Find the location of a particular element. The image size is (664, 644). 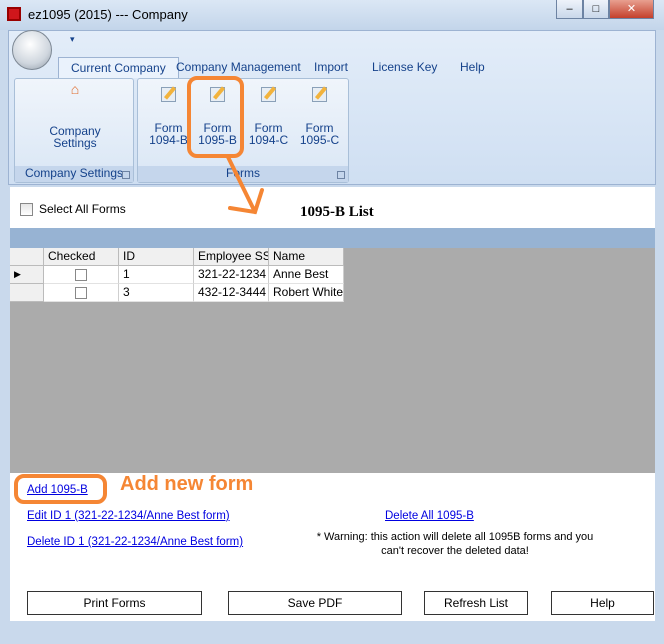

annotation-text: Add new form is located at coordinates (187, 484).